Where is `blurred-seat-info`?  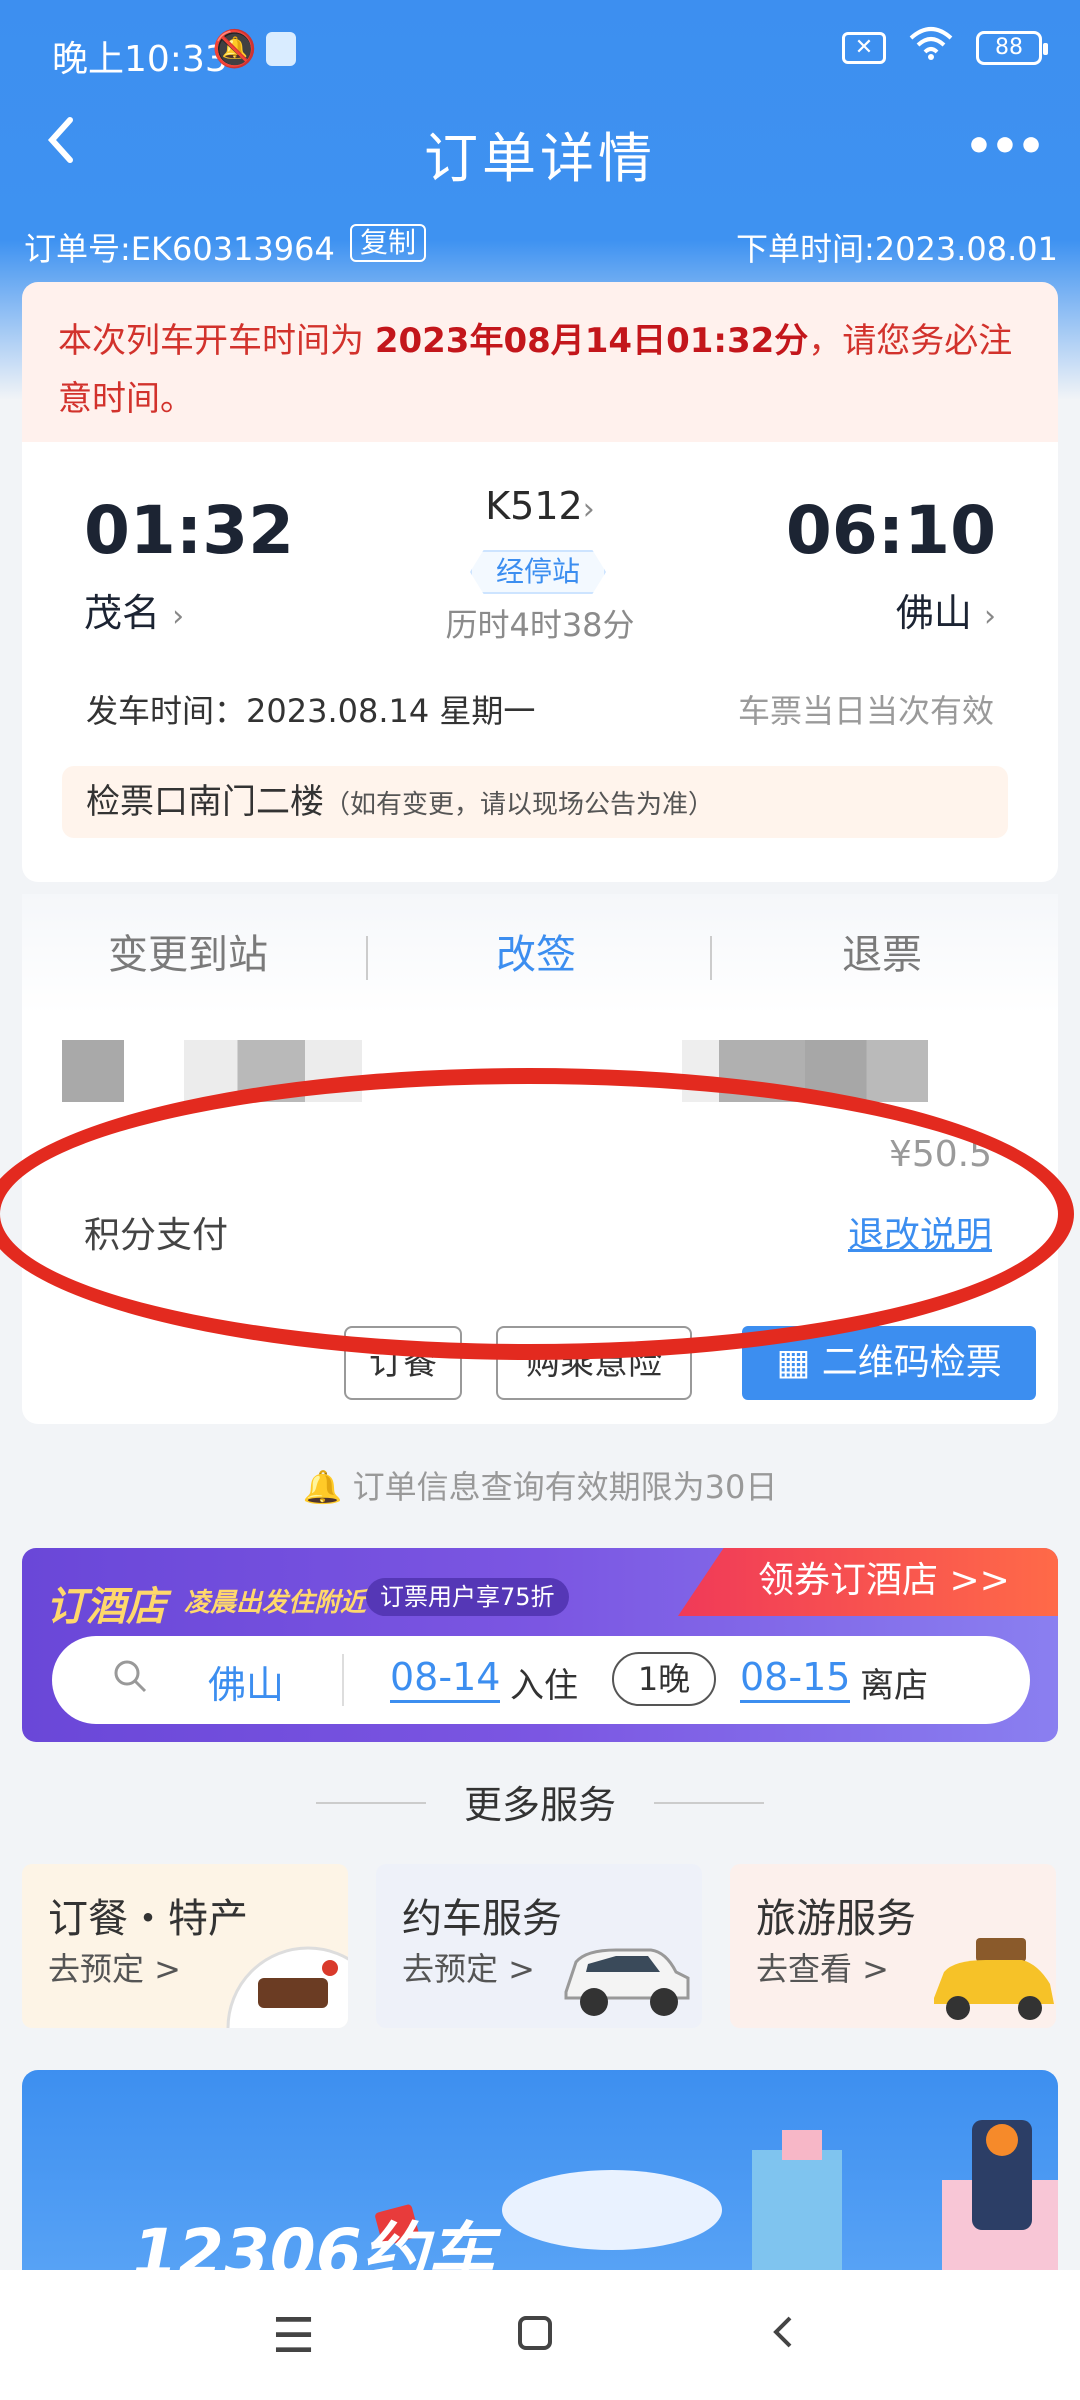
blurred-seat-info is located at coordinates (805, 1071).